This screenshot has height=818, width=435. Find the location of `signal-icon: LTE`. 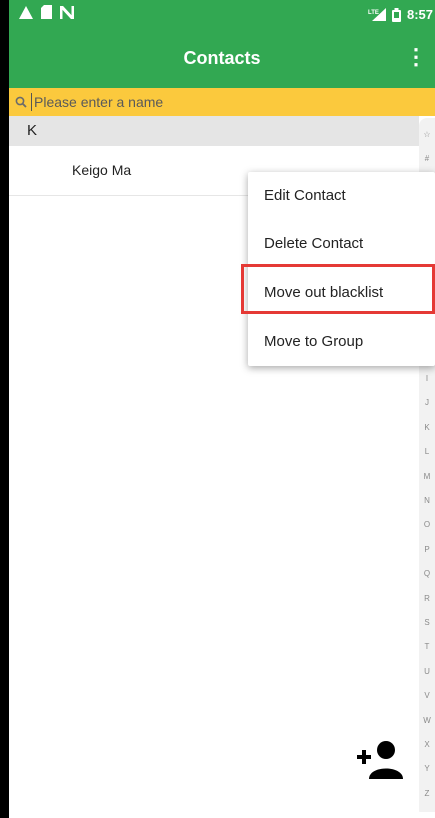

signal-icon: LTE is located at coordinates (377, 14).